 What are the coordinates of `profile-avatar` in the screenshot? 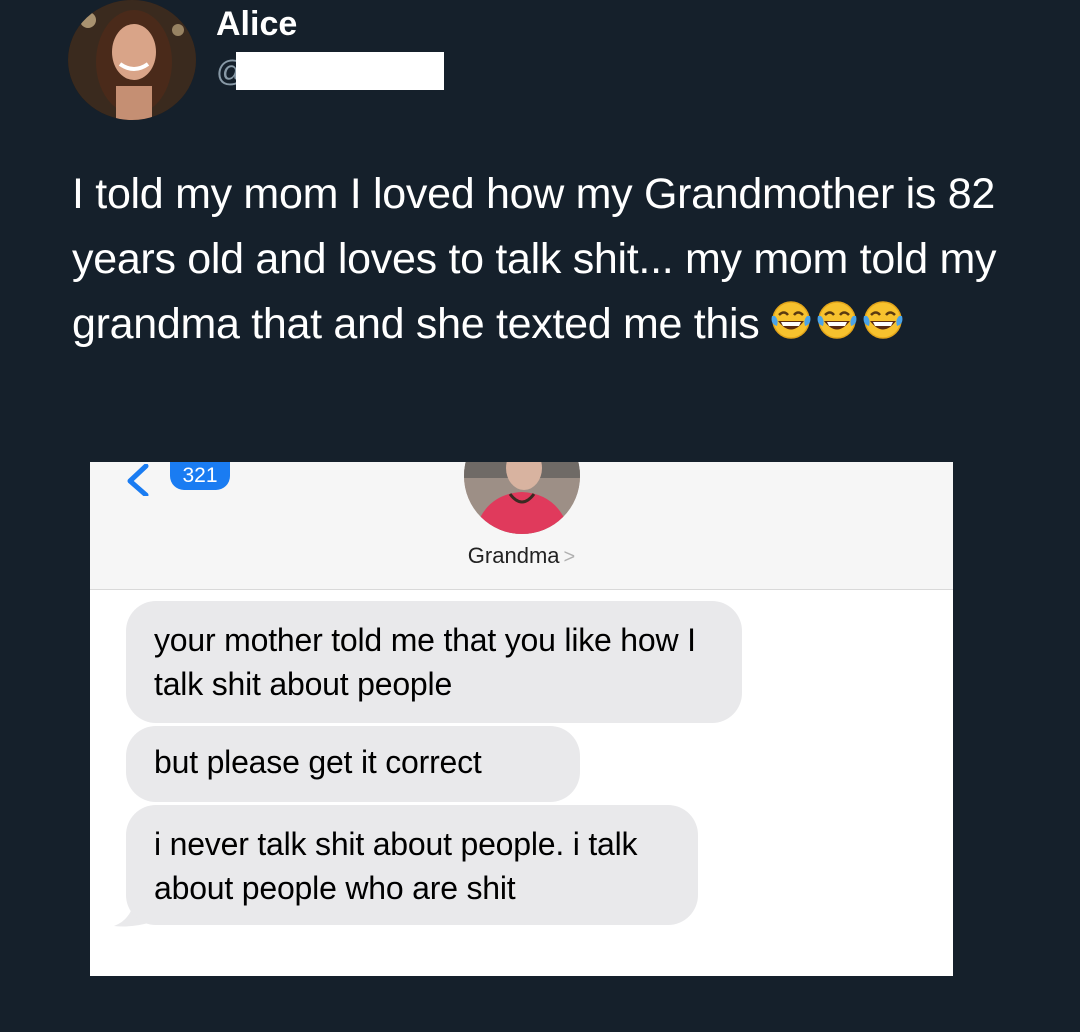 It's located at (132, 60).